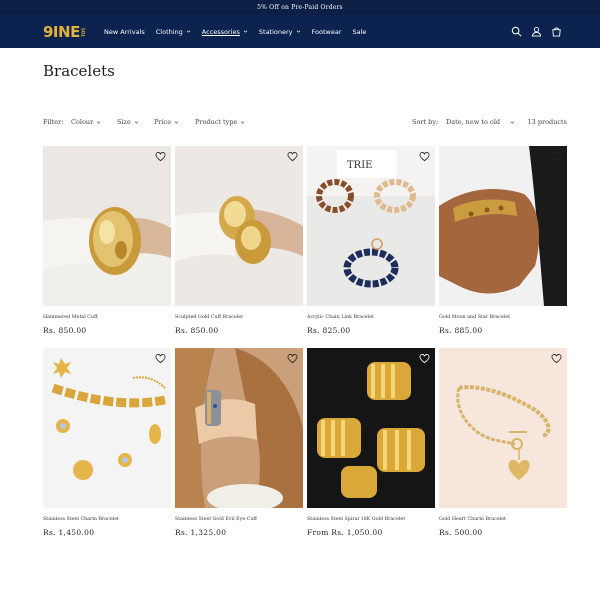 The width and height of the screenshot is (600, 600). I want to click on nav-item-new-arrivals: New Arrivals, so click(124, 32).